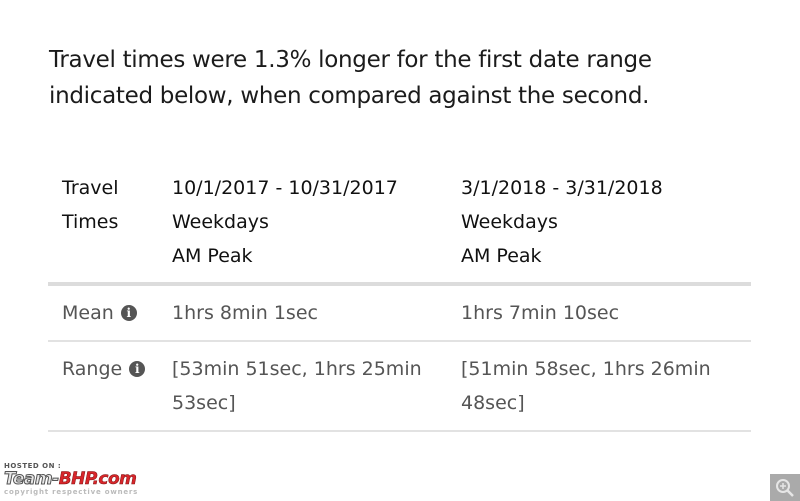 This screenshot has width=800, height=501. Describe the element at coordinates (316, 226) in the screenshot. I see `header-range-1: 10/1/2017 - 10/31/2017 Weekdays AM Peak` at that location.